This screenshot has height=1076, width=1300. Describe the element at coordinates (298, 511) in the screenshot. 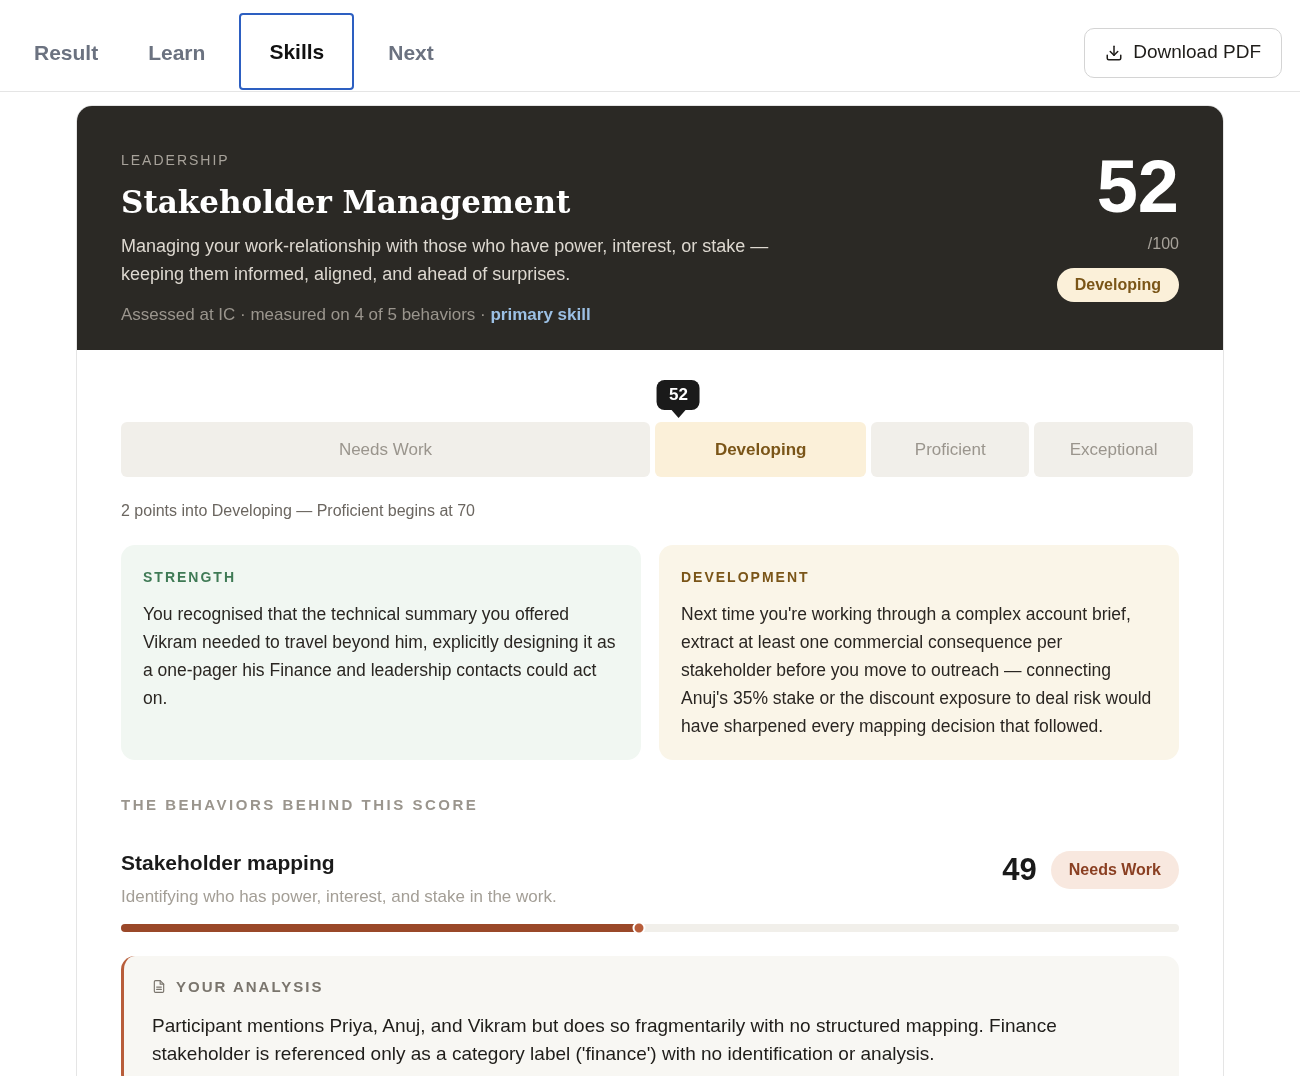

I see `band-note: 2 points into Developing — Proficient begins at 70` at that location.